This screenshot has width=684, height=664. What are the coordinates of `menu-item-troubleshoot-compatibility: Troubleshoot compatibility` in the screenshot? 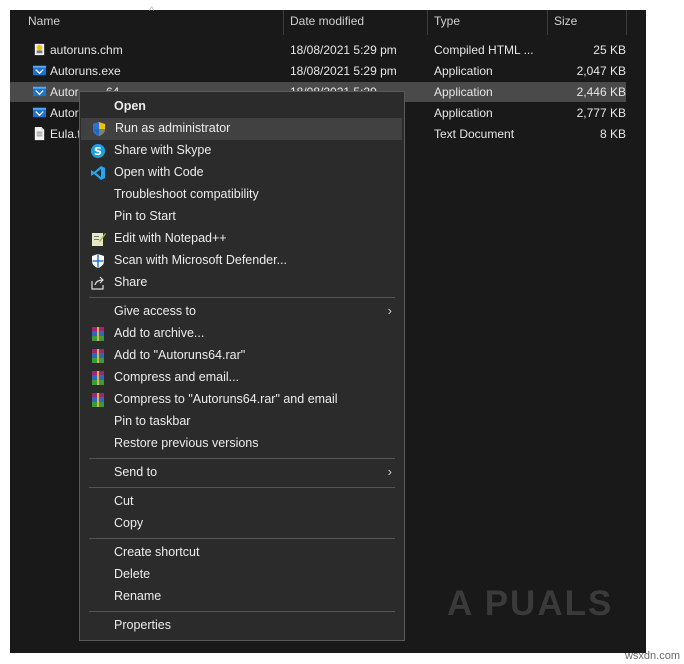 It's located at (242, 195).